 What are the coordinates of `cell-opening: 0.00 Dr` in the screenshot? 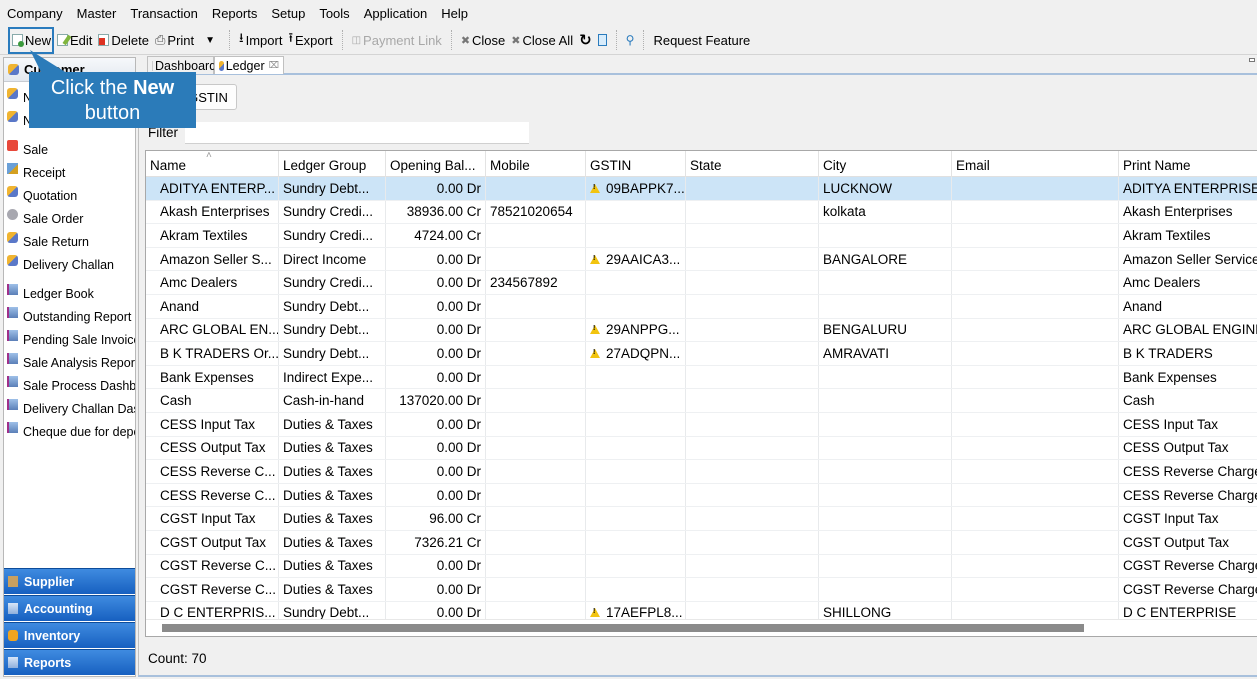 It's located at (436, 188).